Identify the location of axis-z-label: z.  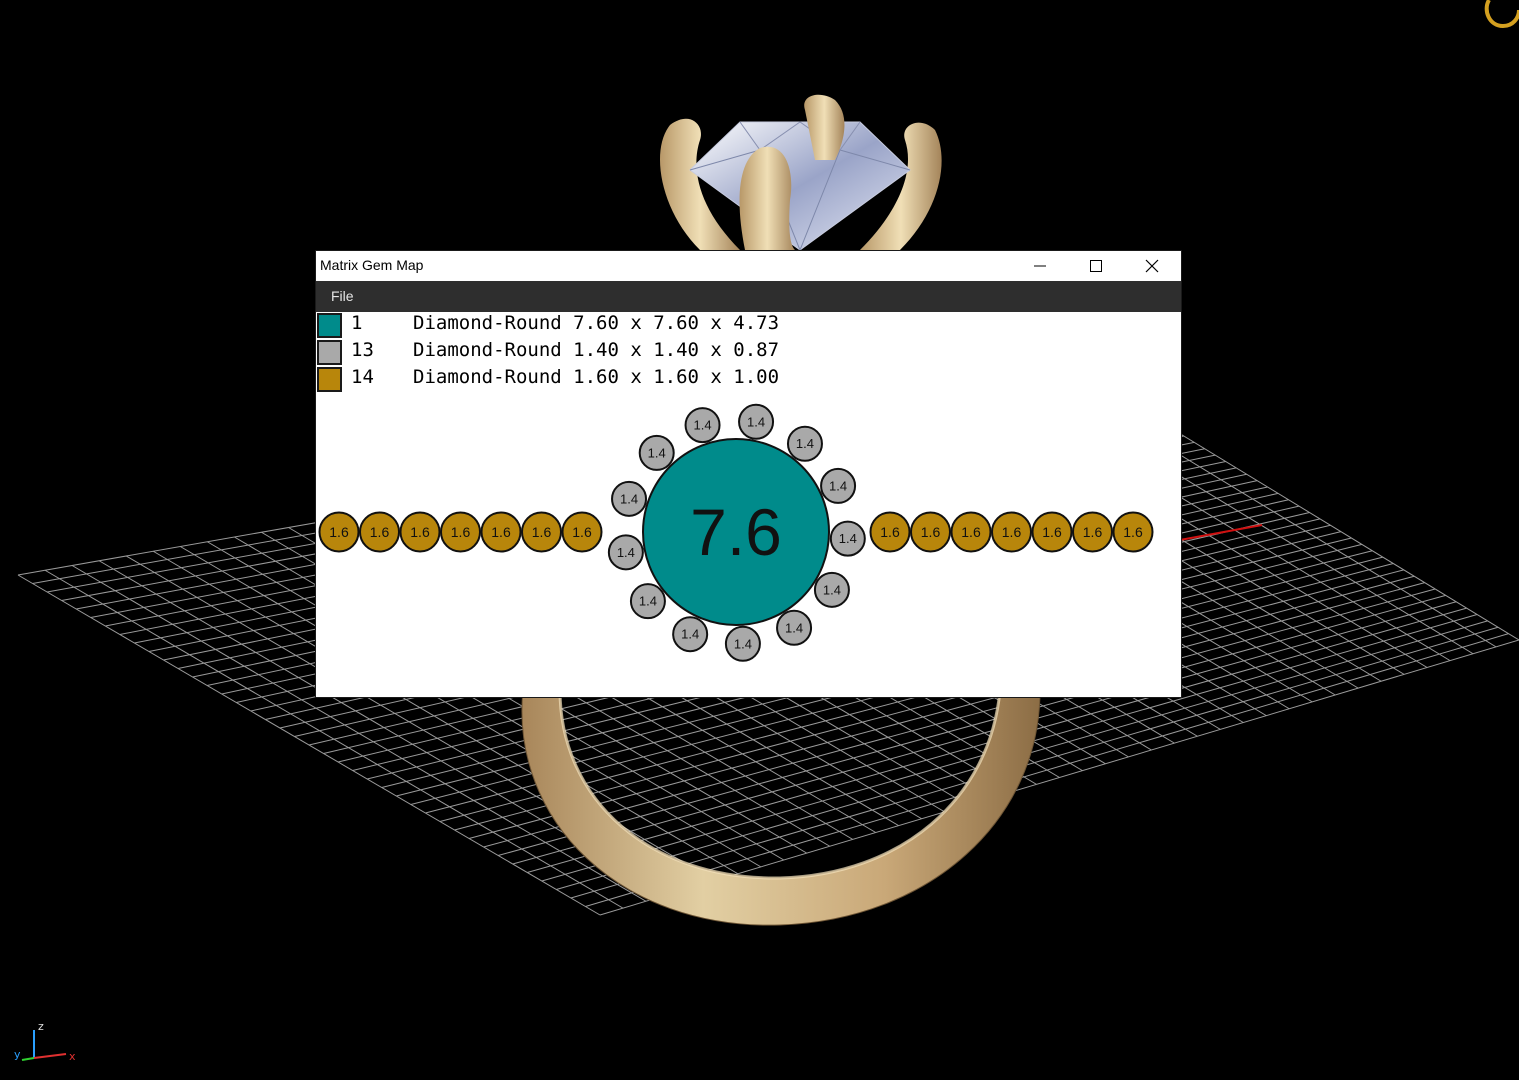
(41, 1026).